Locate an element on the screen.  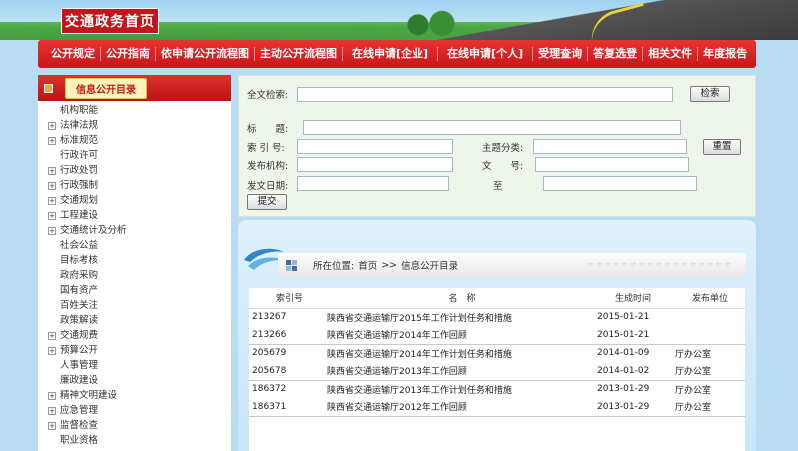
breadcrumb-home-link: 首页 is located at coordinates (367, 265).